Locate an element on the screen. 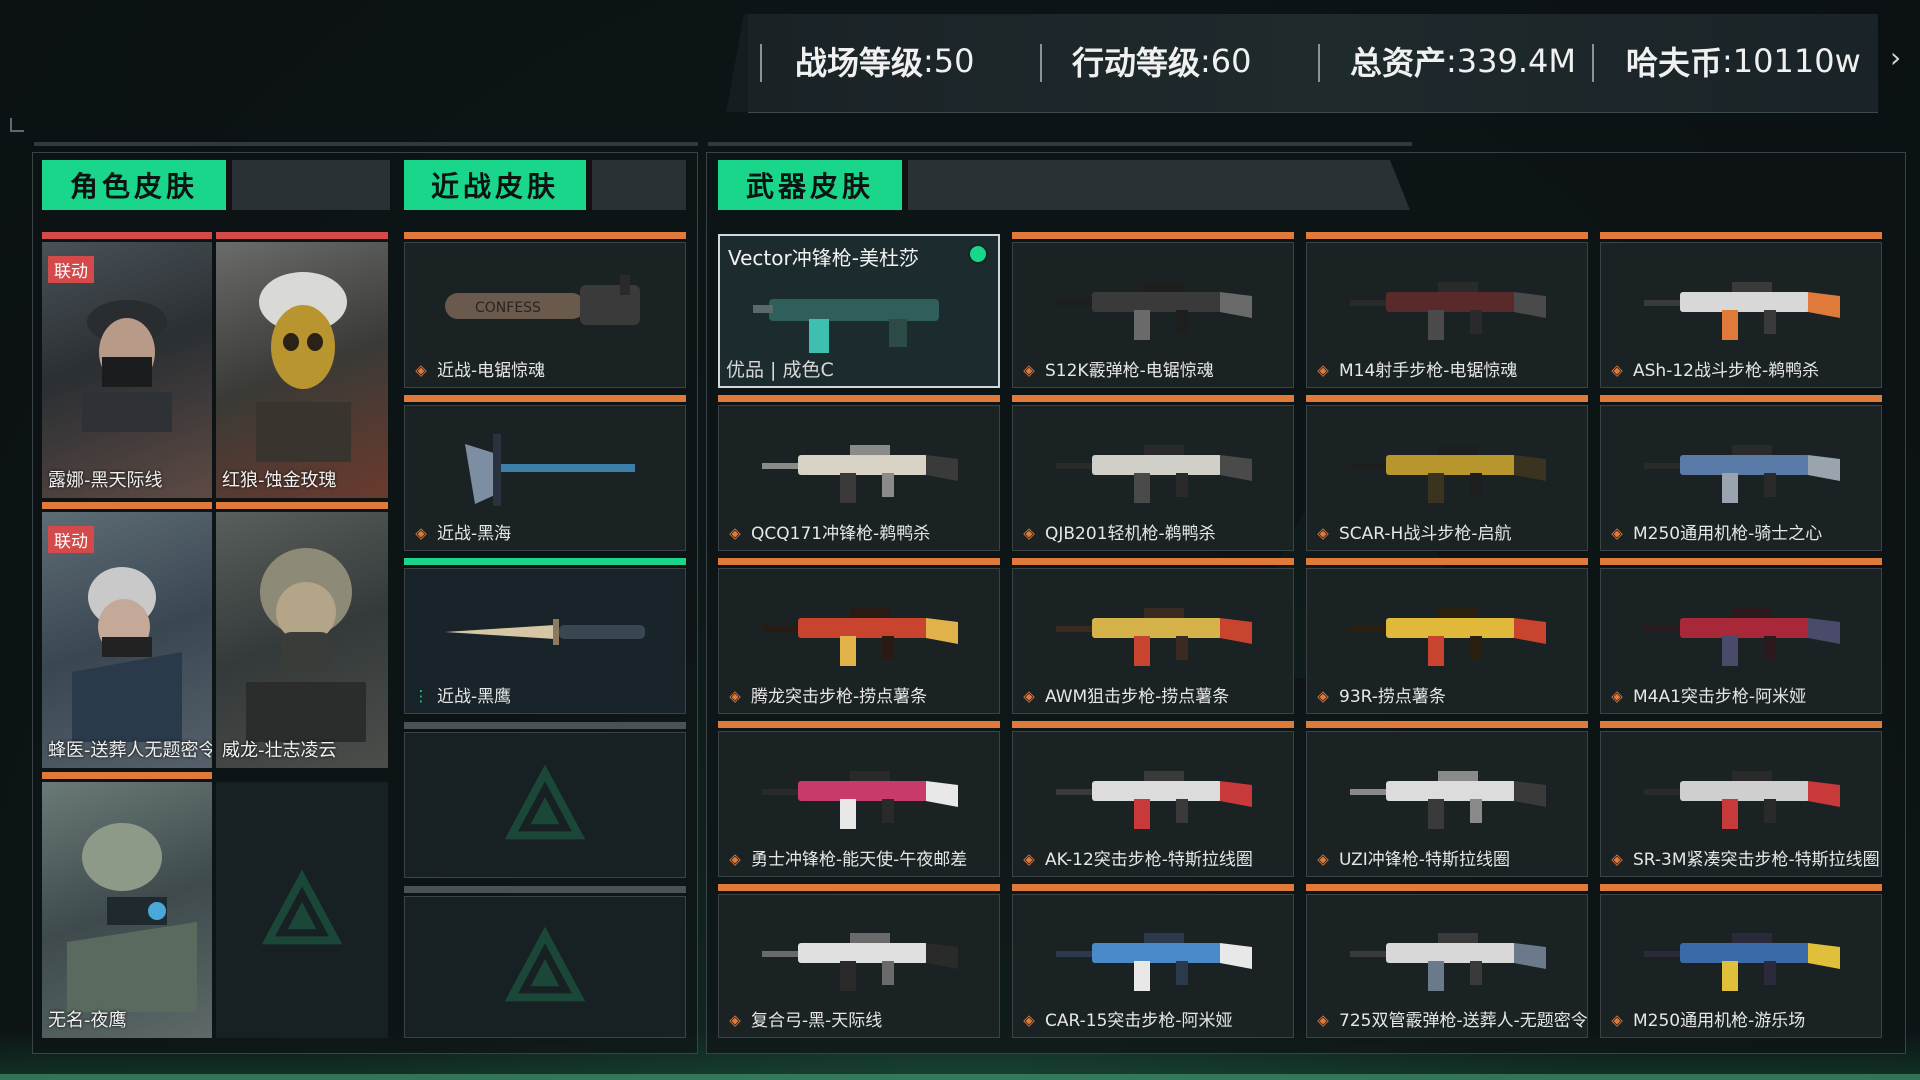 Image resolution: width=1920 pixels, height=1080 pixels. stat-battlefield-level: 战场等级:50 is located at coordinates (885, 61).